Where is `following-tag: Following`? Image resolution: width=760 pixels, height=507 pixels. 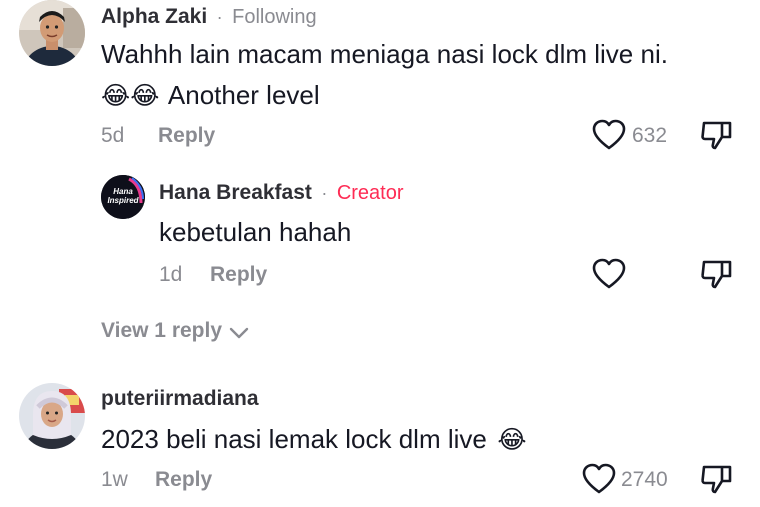
following-tag: Following is located at coordinates (274, 17).